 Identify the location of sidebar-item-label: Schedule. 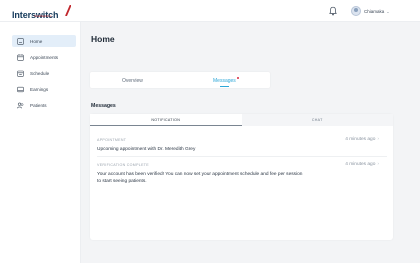
(40, 73).